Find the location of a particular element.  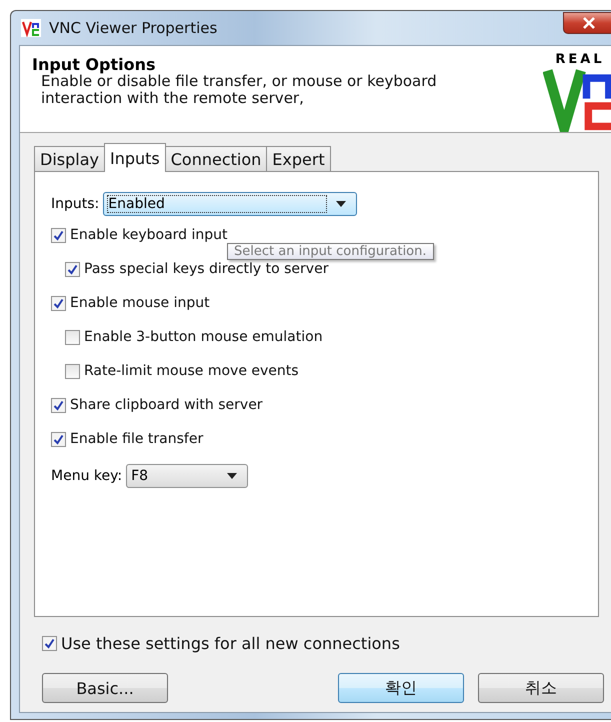

dialog-button: 취소 is located at coordinates (541, 688).